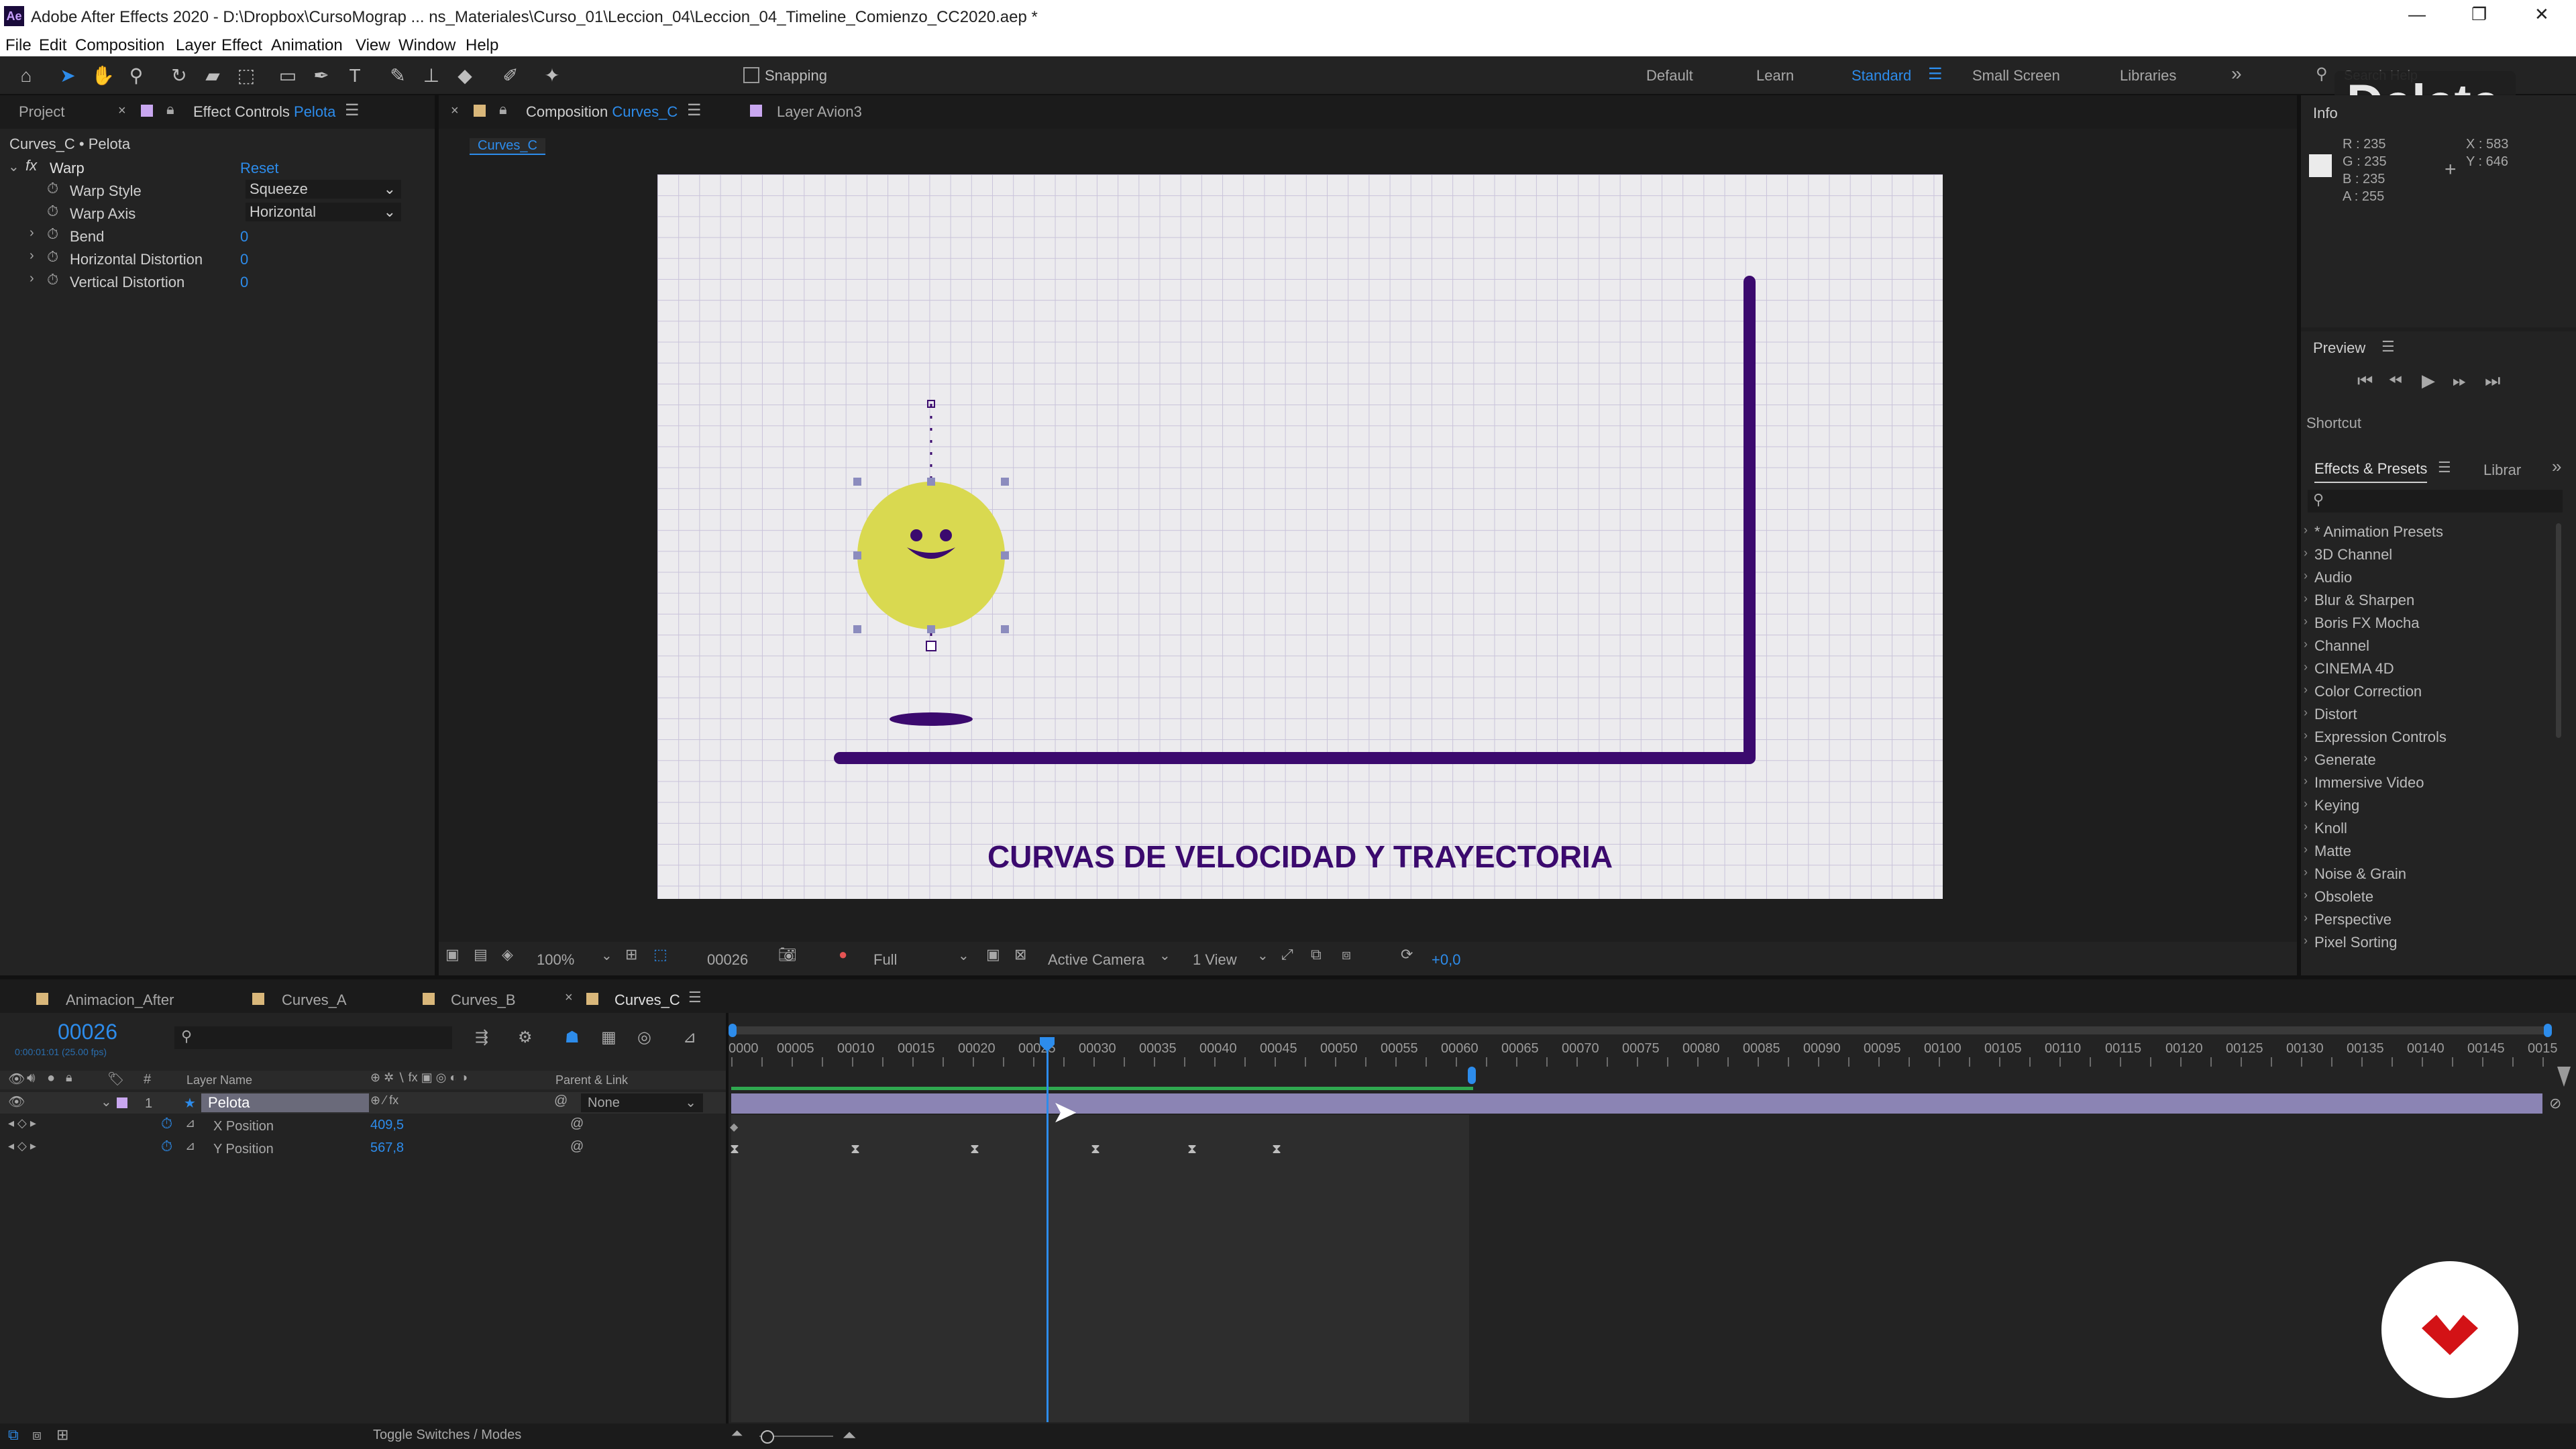 The width and height of the screenshot is (2576, 1449). What do you see at coordinates (244, 237) in the screenshot?
I see `bend-value: 0` at bounding box center [244, 237].